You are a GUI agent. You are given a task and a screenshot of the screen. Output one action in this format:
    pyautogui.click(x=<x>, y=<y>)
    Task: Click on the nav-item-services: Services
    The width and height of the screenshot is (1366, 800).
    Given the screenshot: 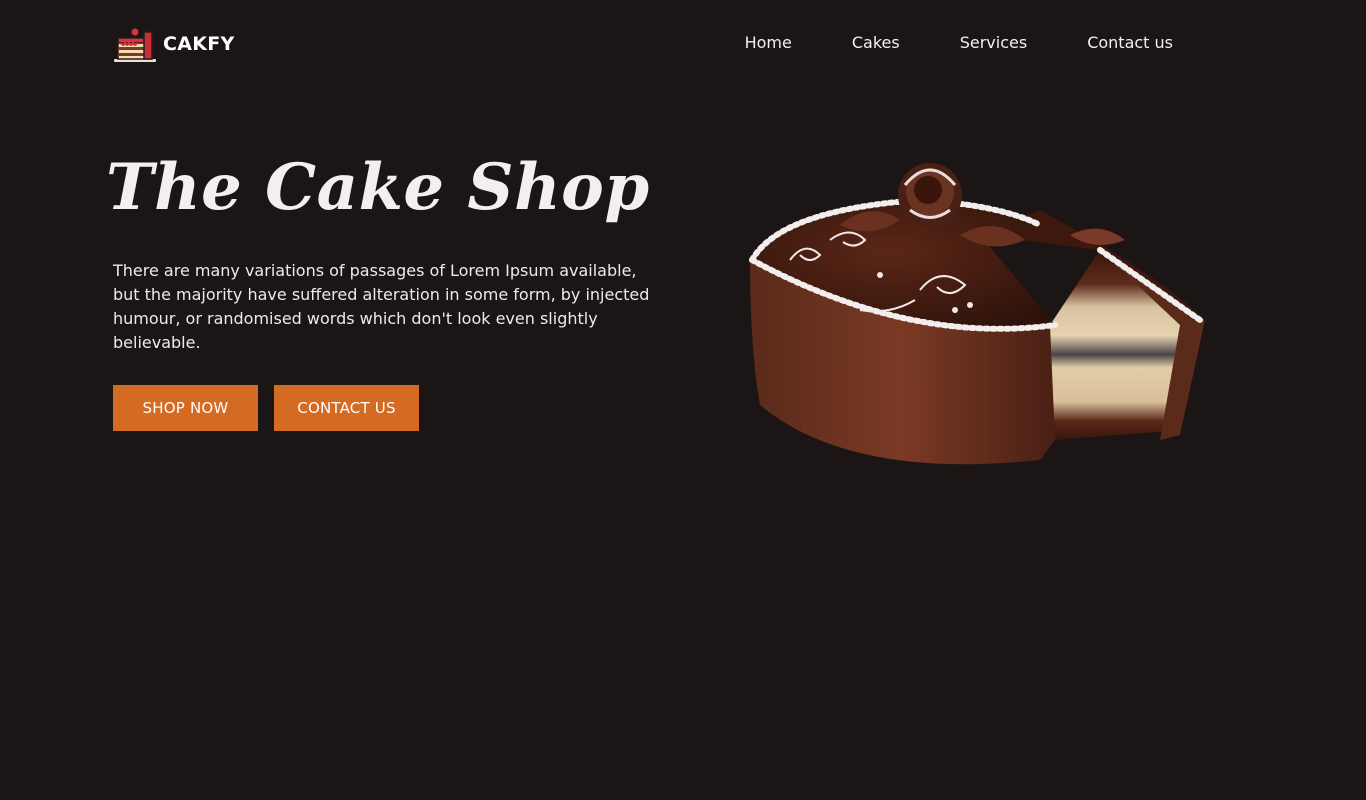 What is the action you would take?
    pyautogui.click(x=993, y=43)
    